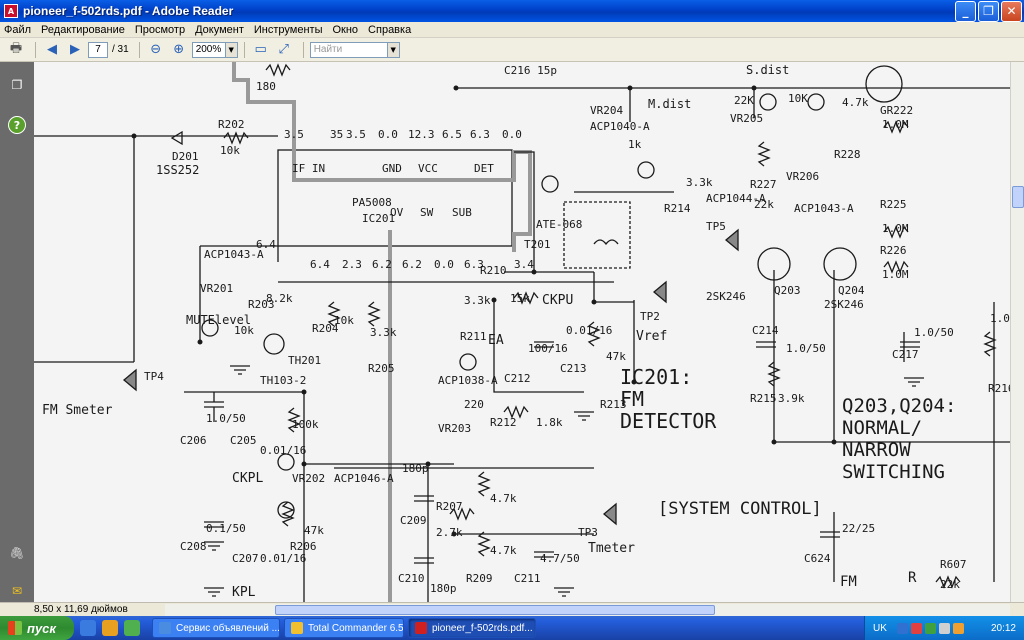 Image resolution: width=1024 pixels, height=640 pixels. What do you see at coordinates (81, 609) in the screenshot?
I see `page-size-label: 8,50 x 11,69 дюймов` at bounding box center [81, 609].